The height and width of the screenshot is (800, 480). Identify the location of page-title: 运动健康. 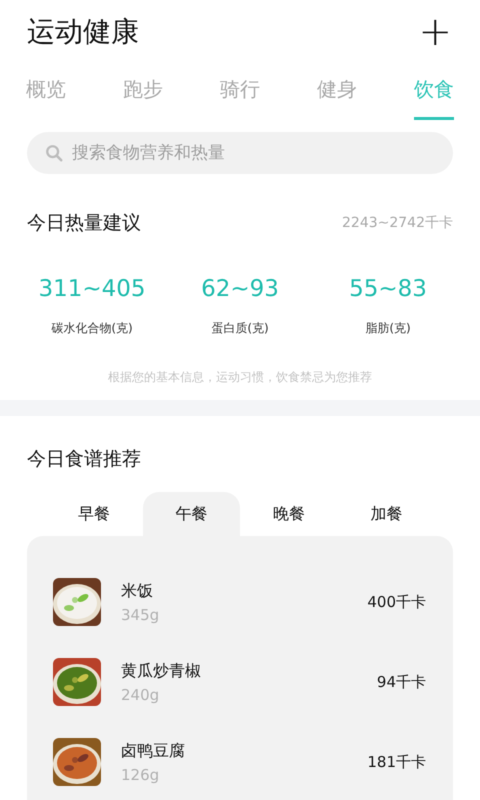
(83, 32).